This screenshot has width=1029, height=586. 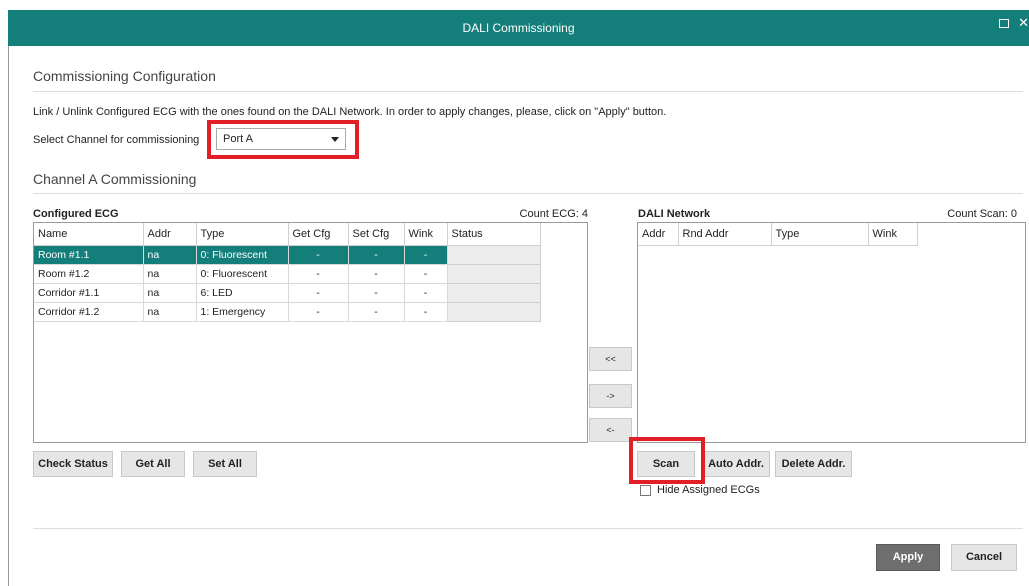 I want to click on count-ecg: Count ECG: 4, so click(x=553, y=214).